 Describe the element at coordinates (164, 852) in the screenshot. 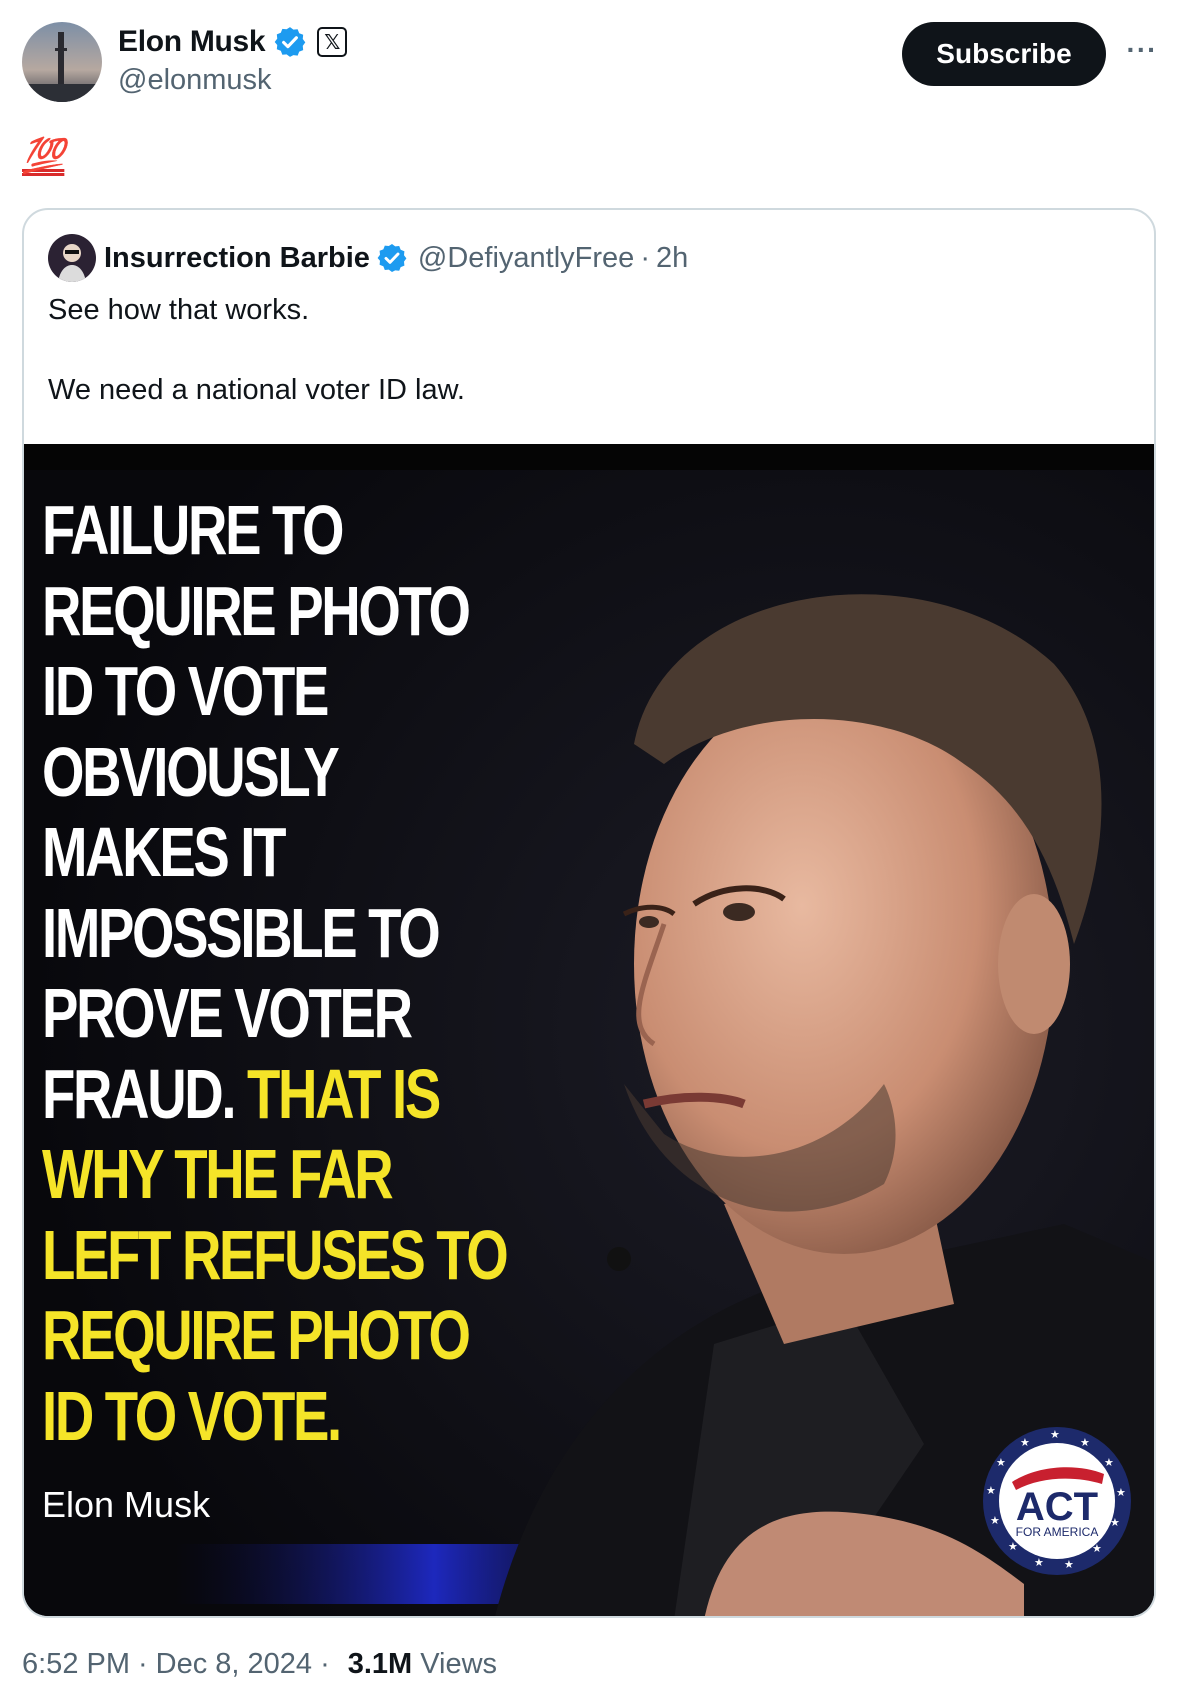

I see `meme-line: MAKES IT` at that location.